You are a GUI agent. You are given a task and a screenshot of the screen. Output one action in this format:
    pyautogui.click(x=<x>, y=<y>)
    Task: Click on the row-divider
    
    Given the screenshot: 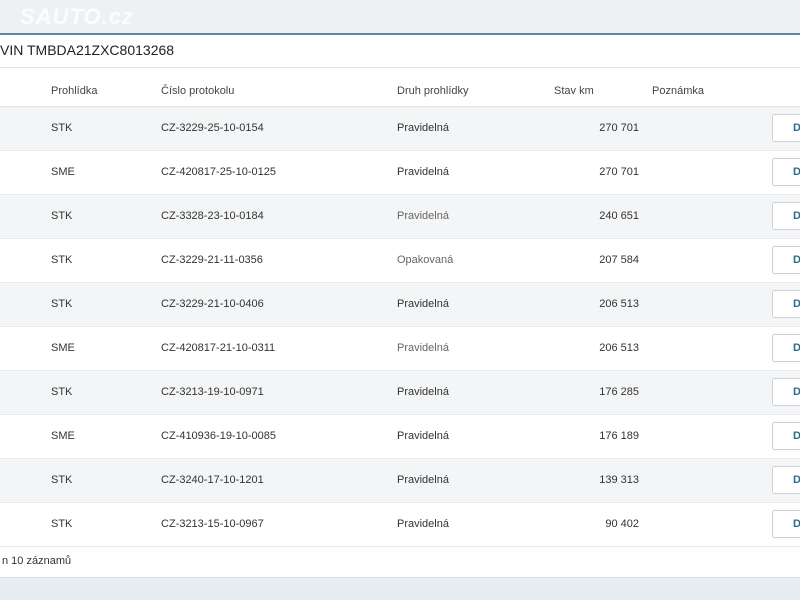 What is the action you would take?
    pyautogui.click(x=400, y=546)
    